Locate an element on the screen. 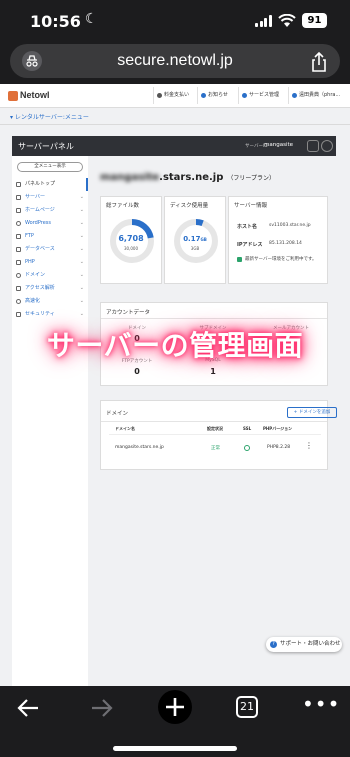  add-domain-button: + ドメインを追加 is located at coordinates (312, 412).